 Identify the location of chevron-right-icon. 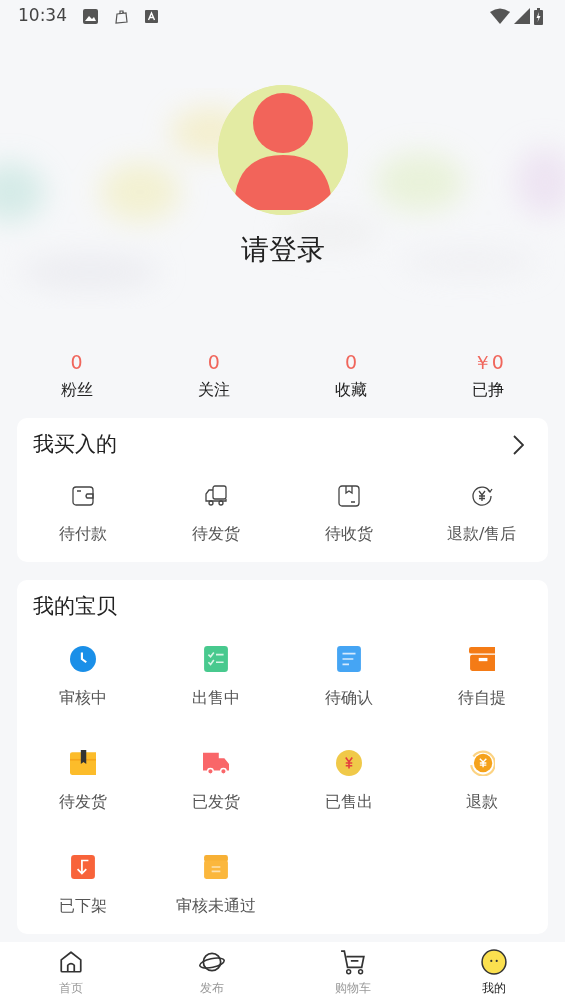
(518, 445).